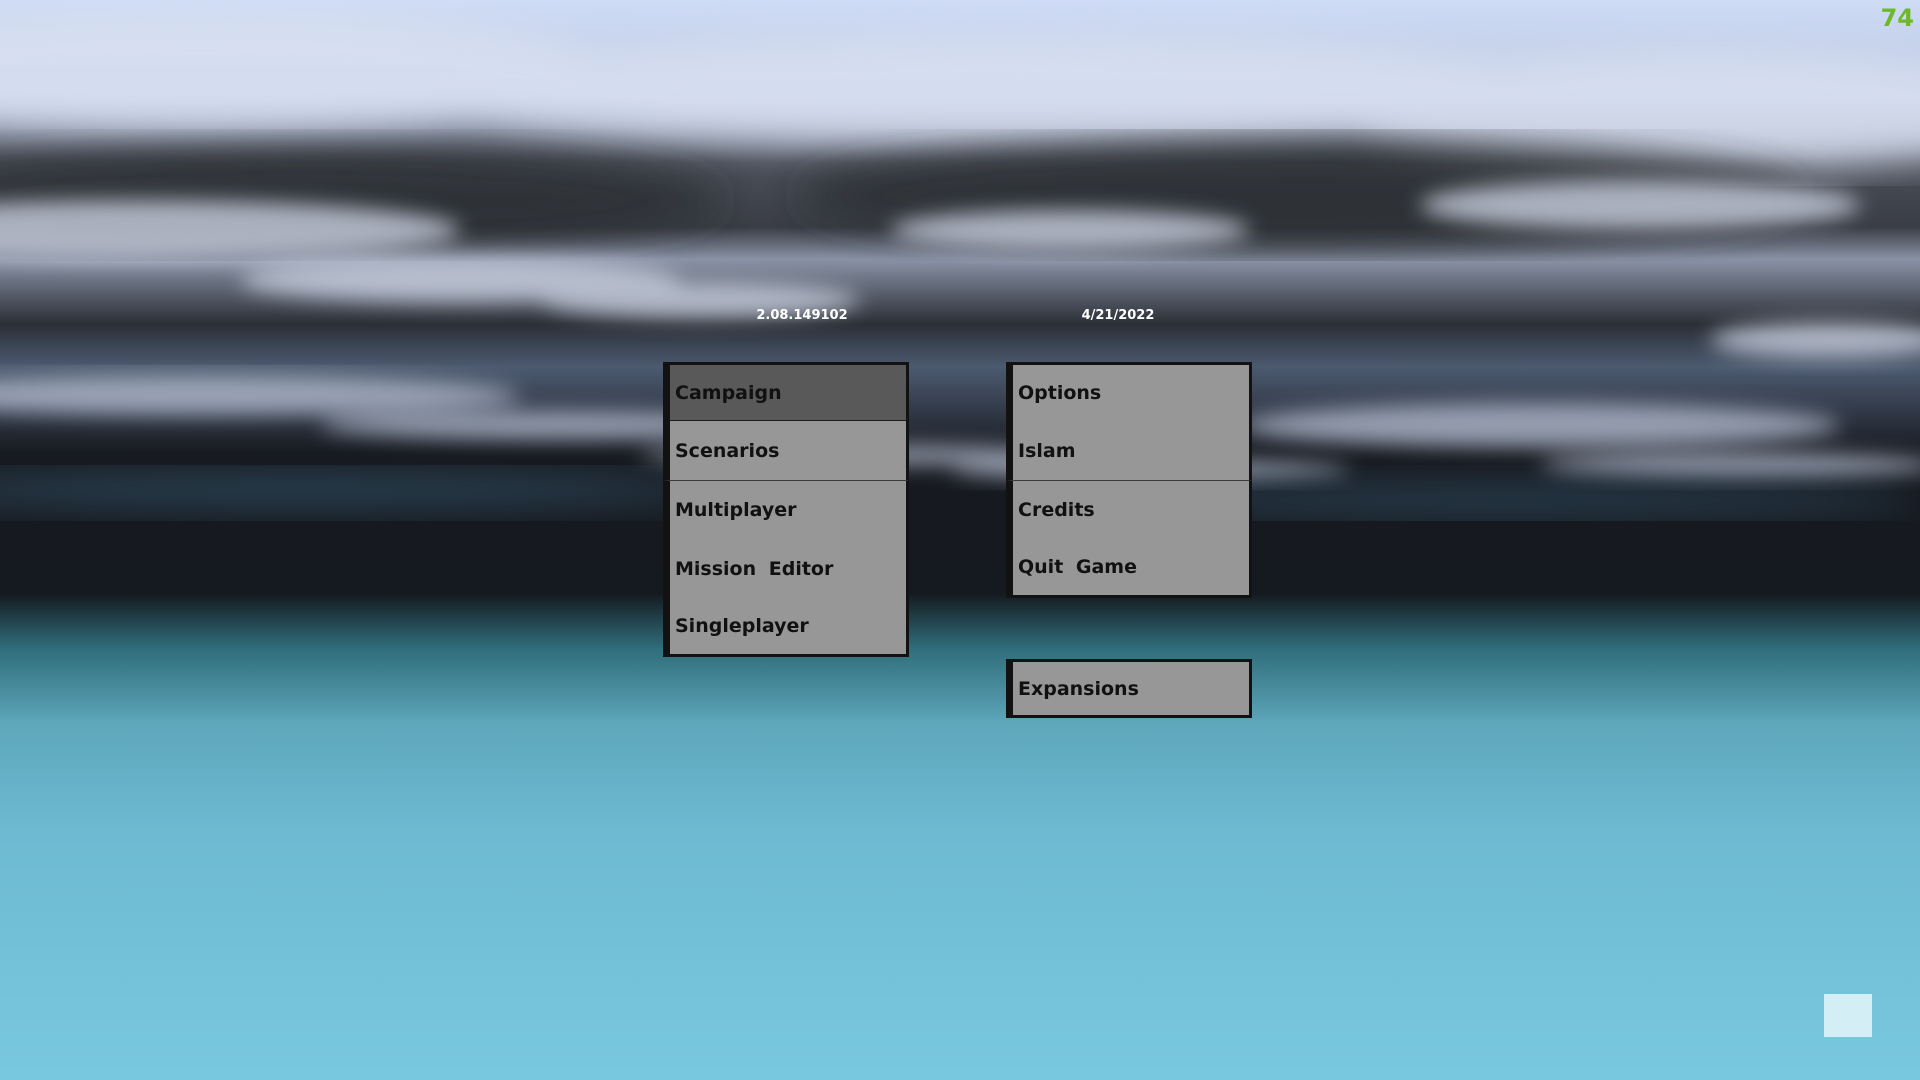  I want to click on islam-button-label: Islam, so click(1047, 450).